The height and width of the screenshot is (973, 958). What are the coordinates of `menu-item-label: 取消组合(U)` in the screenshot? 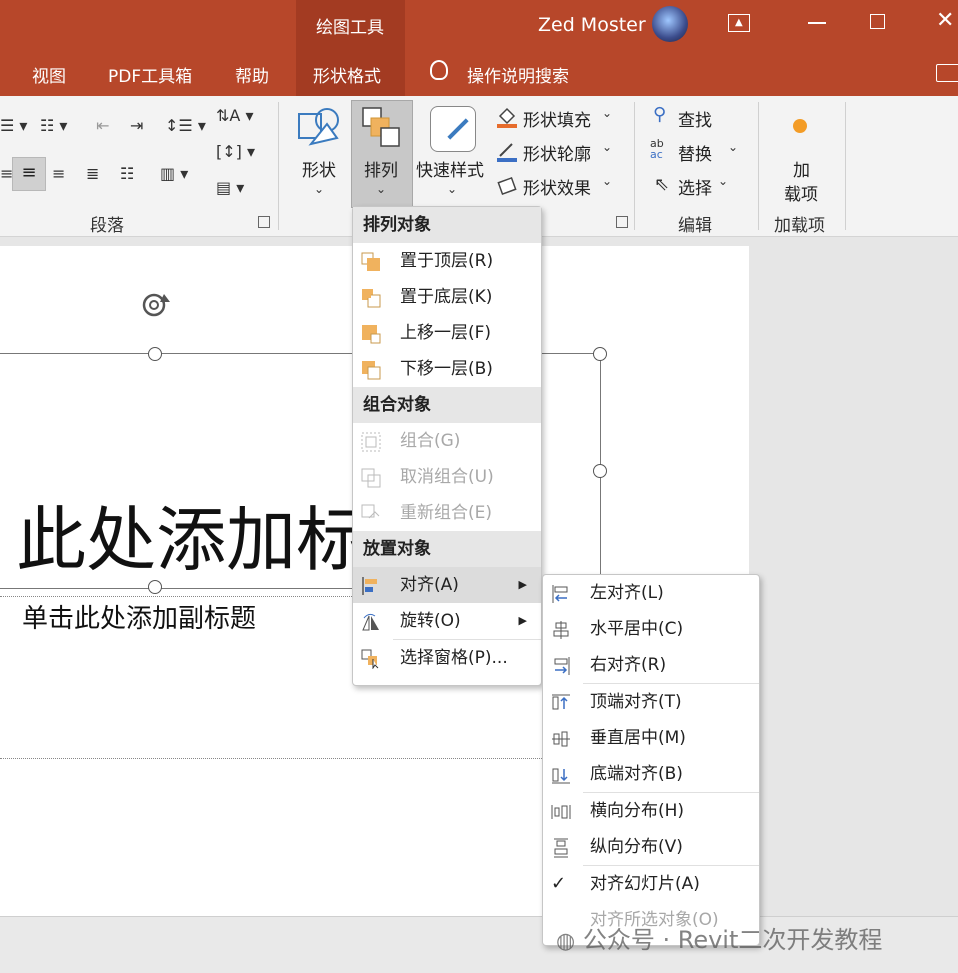 It's located at (447, 477).